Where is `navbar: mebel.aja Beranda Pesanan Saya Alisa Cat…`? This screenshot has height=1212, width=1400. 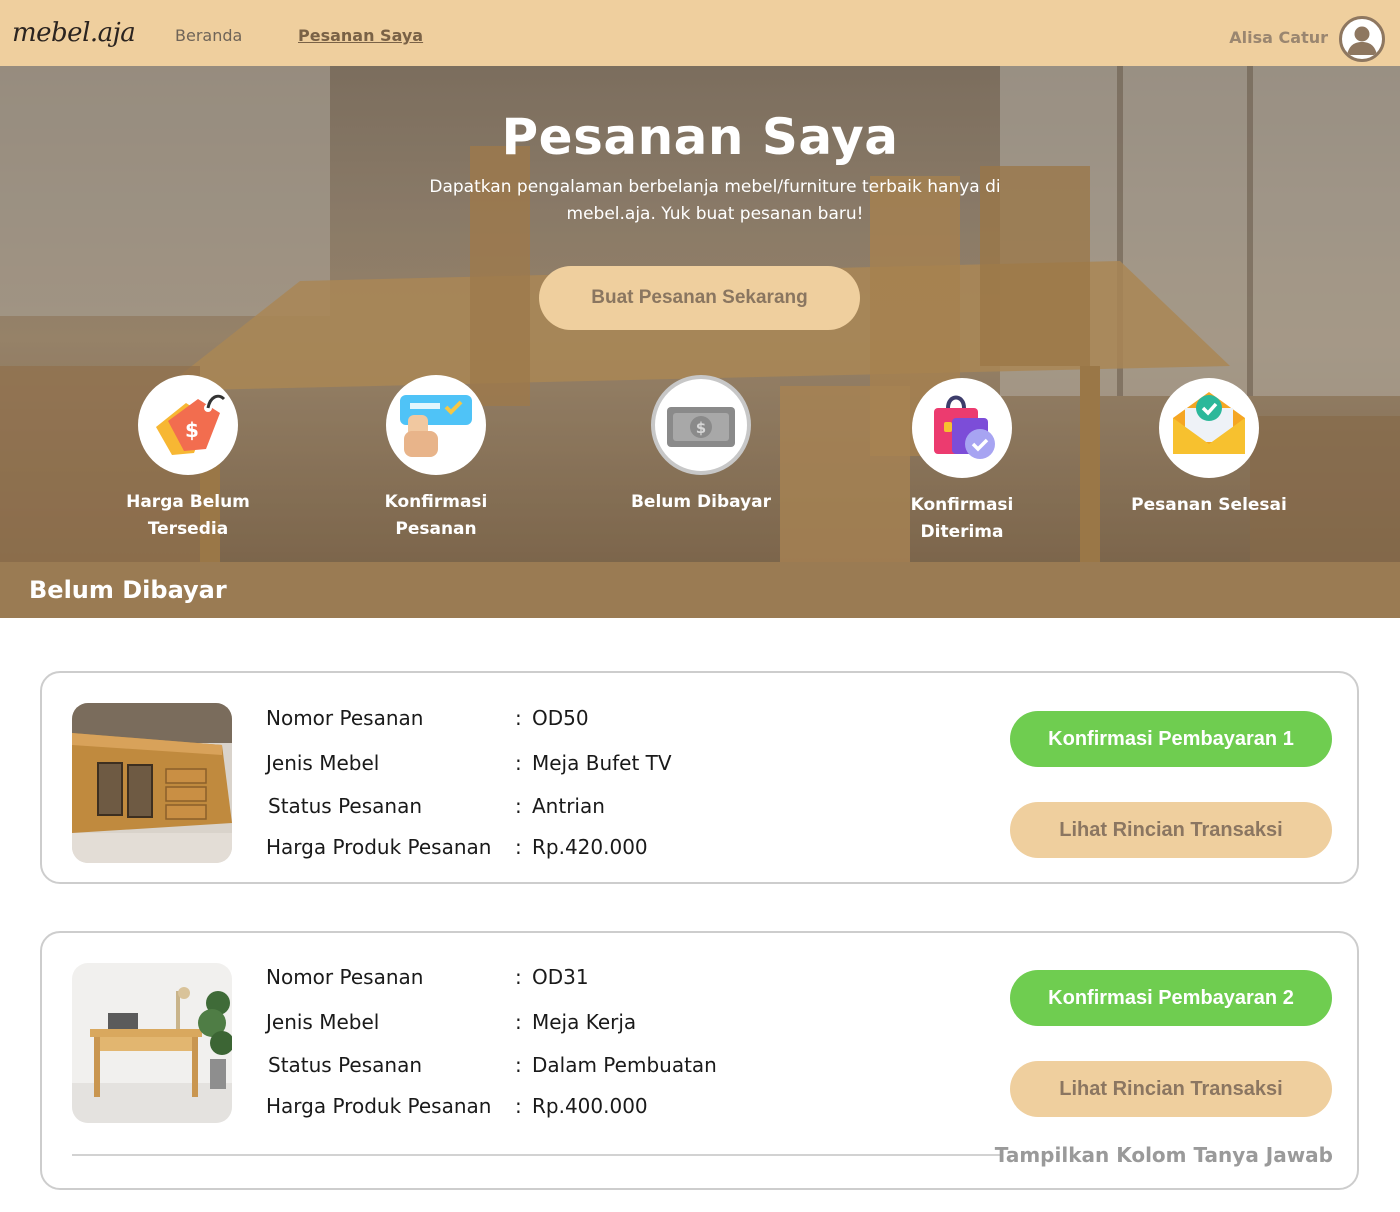 navbar: mebel.aja Beranda Pesanan Saya Alisa Cat… is located at coordinates (700, 33).